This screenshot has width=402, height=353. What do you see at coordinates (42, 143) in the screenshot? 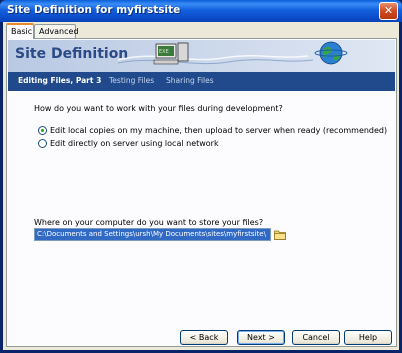
I see `radio-edit-server` at bounding box center [42, 143].